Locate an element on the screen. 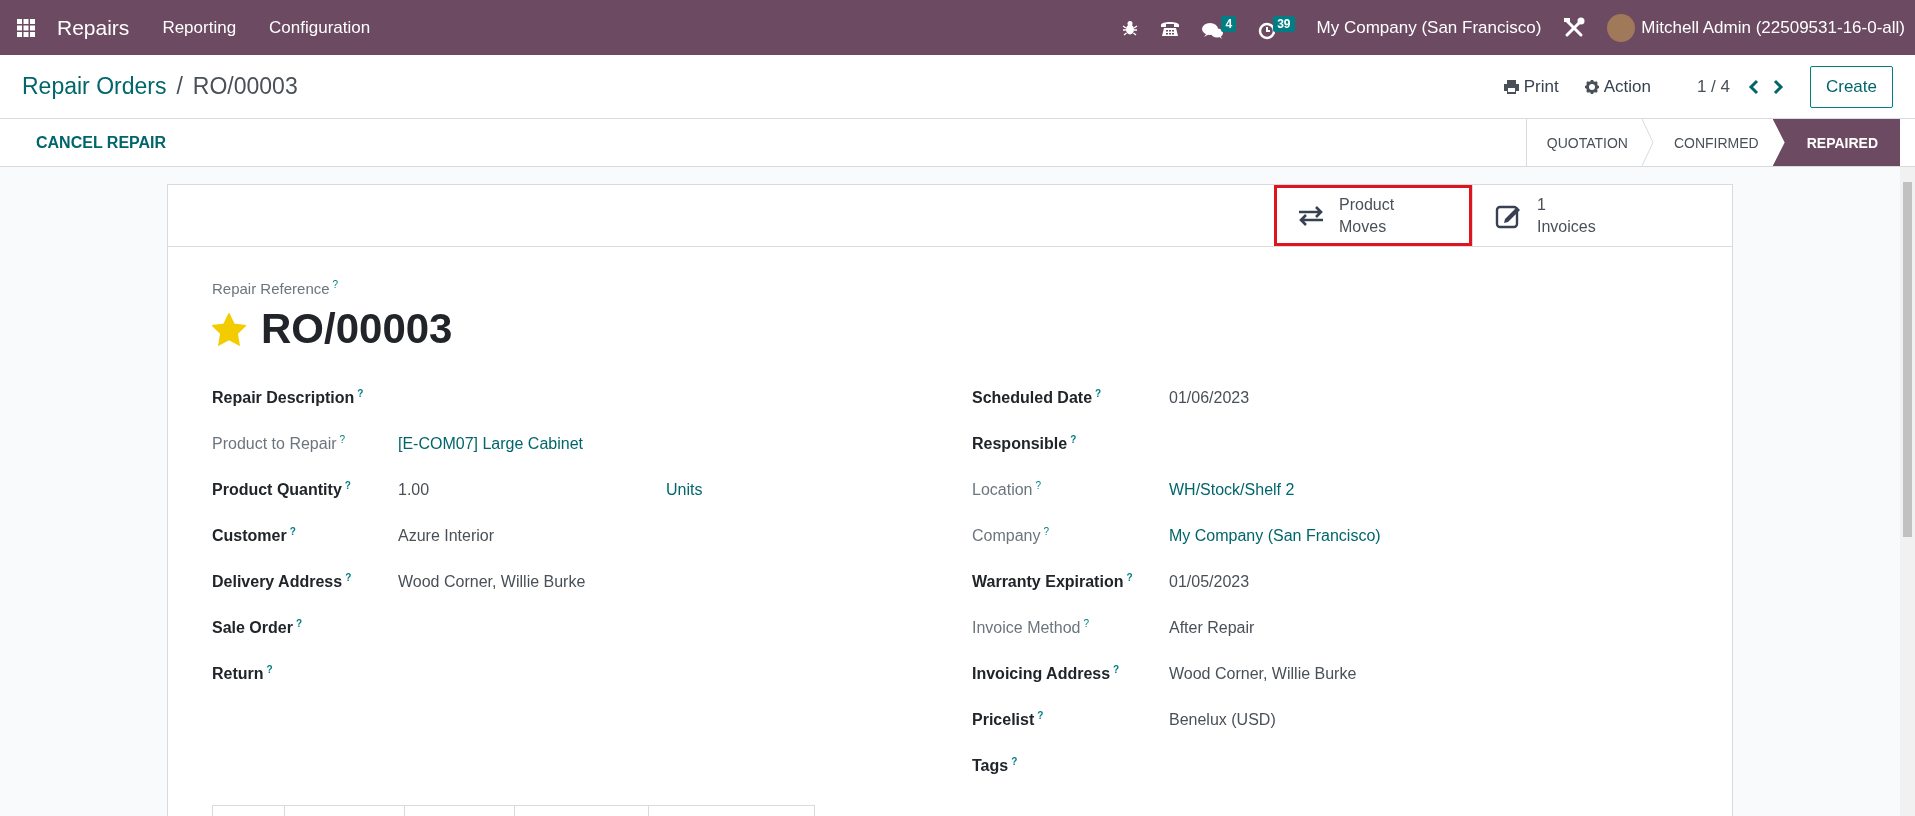 The width and height of the screenshot is (1915, 816). activity-count-badge: 39 is located at coordinates (1284, 23).